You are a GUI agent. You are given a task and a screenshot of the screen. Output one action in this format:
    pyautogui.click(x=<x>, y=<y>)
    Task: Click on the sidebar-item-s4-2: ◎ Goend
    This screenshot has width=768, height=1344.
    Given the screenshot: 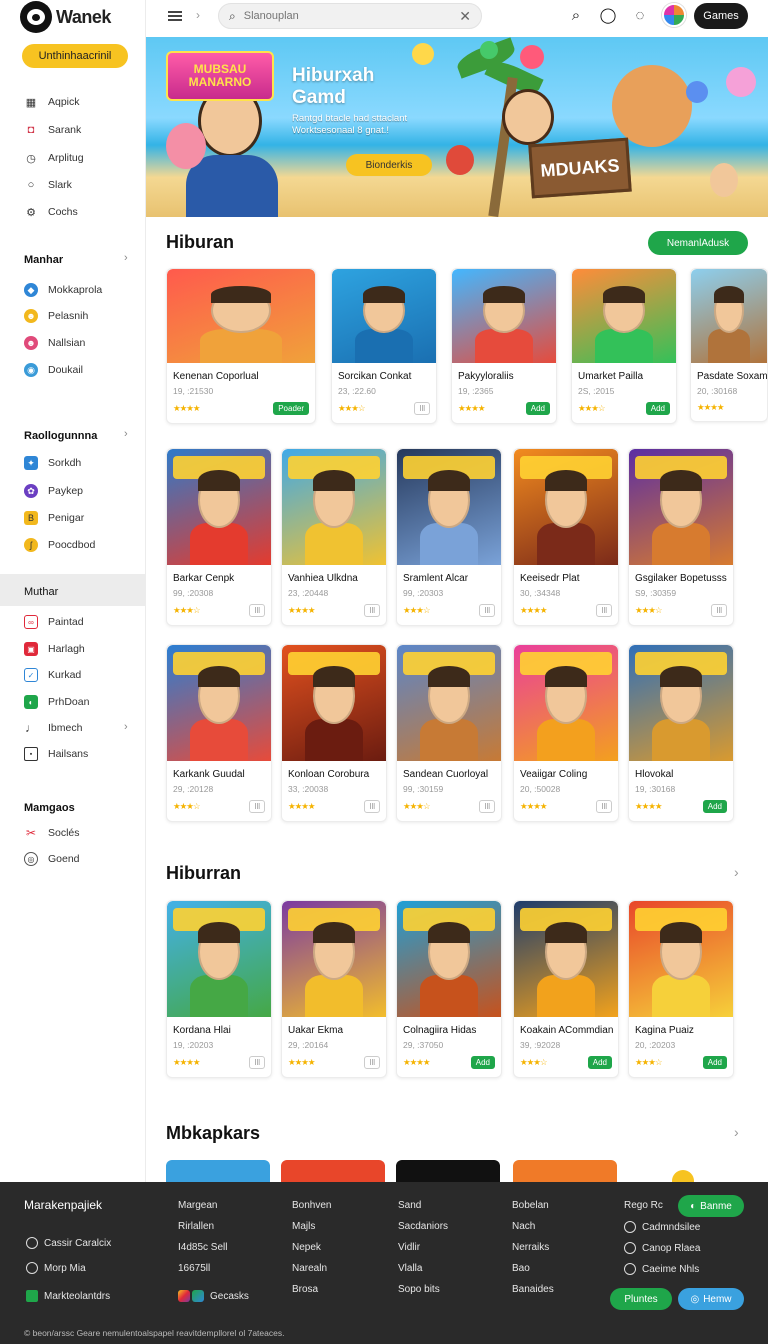 What is the action you would take?
    pyautogui.click(x=52, y=859)
    